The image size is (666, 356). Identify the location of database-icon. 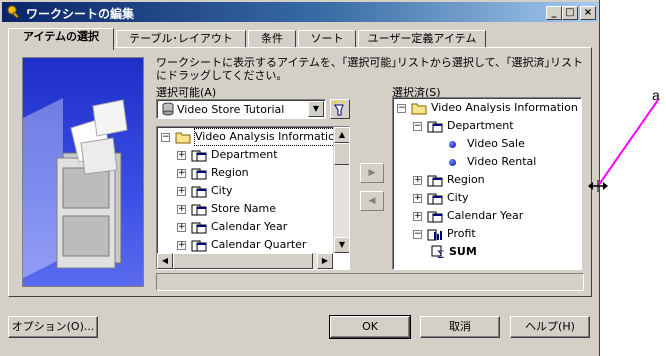
(168, 109).